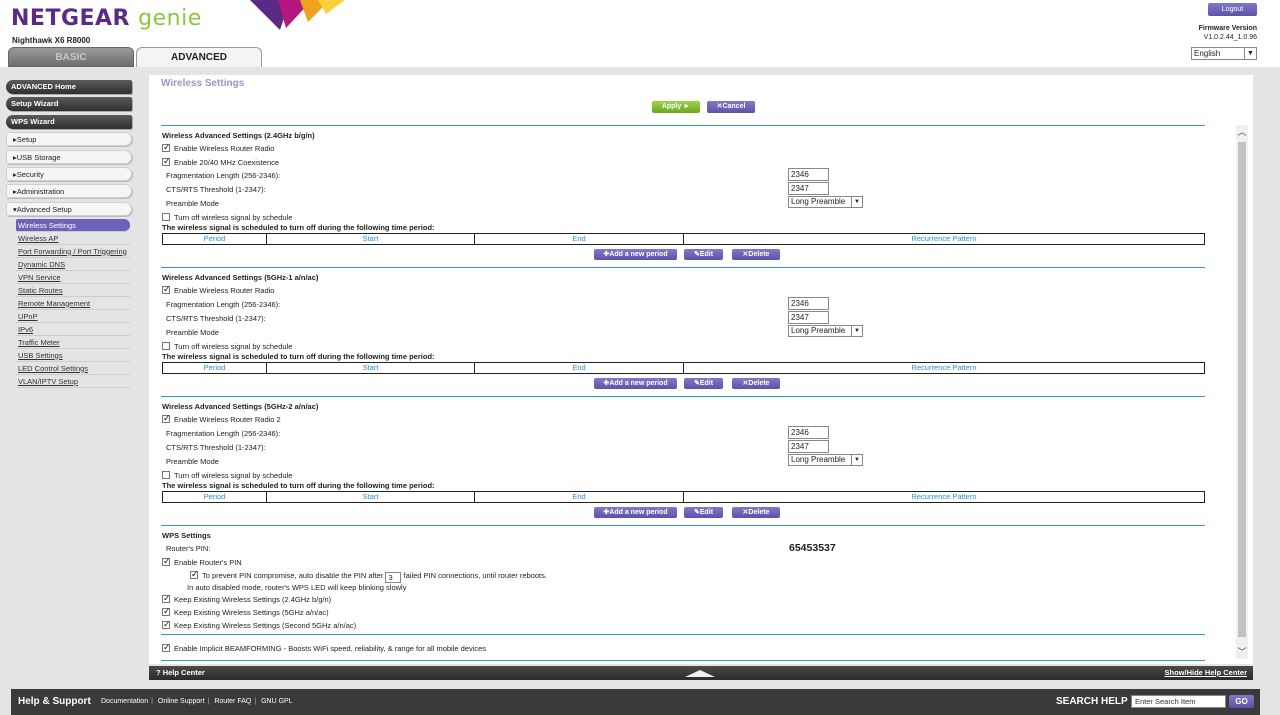 The height and width of the screenshot is (715, 1280). What do you see at coordinates (69, 87) in the screenshot?
I see `sidebar-advanced-home: ADVANCED Home` at bounding box center [69, 87].